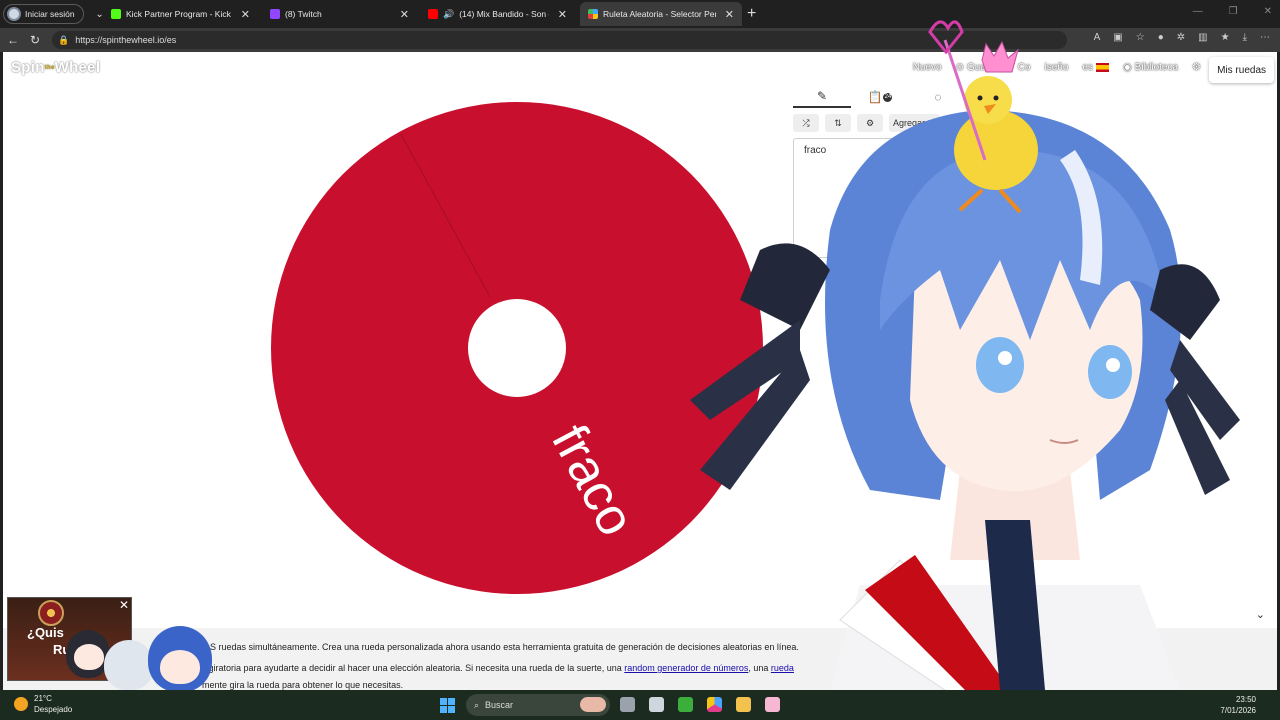 The image size is (1280, 720). What do you see at coordinates (743, 704) in the screenshot?
I see `file-explorer-icon` at bounding box center [743, 704].